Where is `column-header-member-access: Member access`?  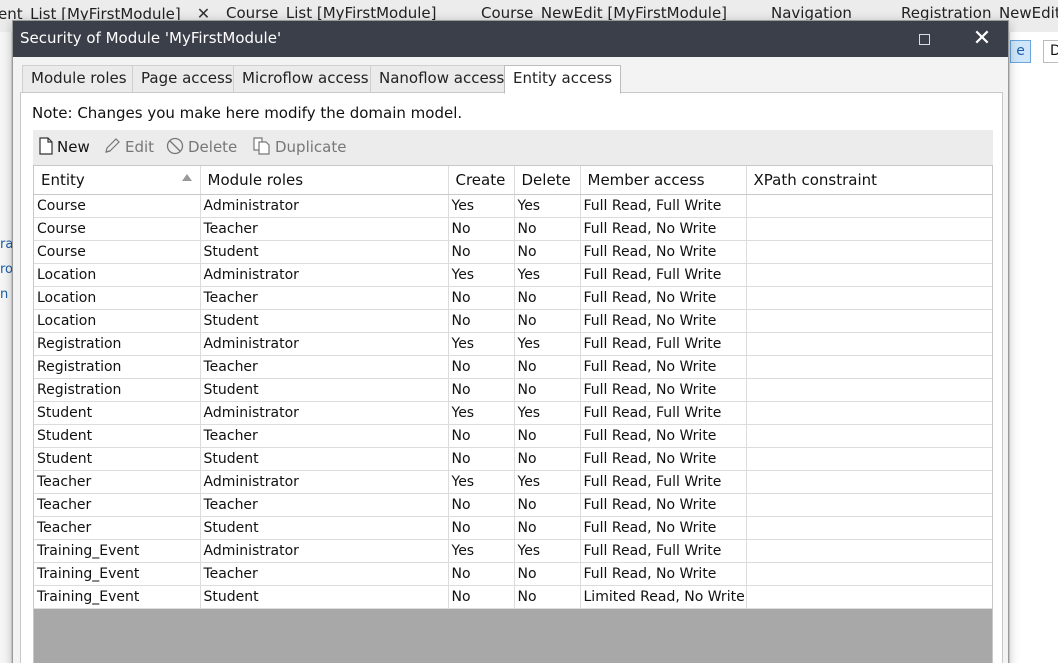
column-header-member-access: Member access is located at coordinates (663, 180).